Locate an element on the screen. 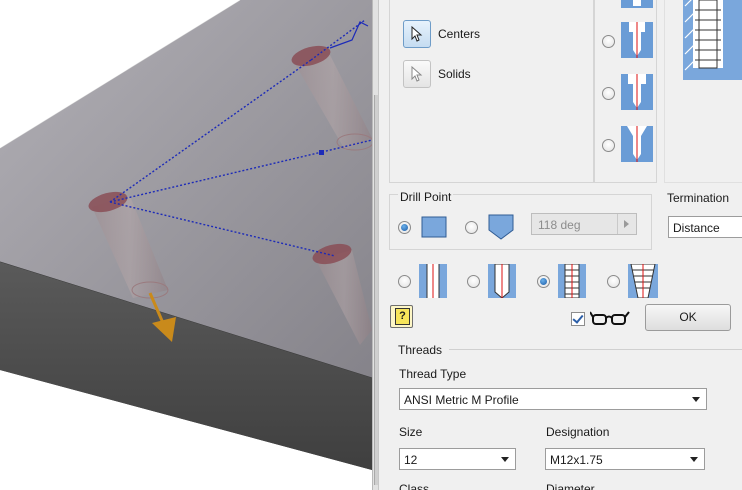 The height and width of the screenshot is (490, 742). centers-select-button is located at coordinates (417, 34).